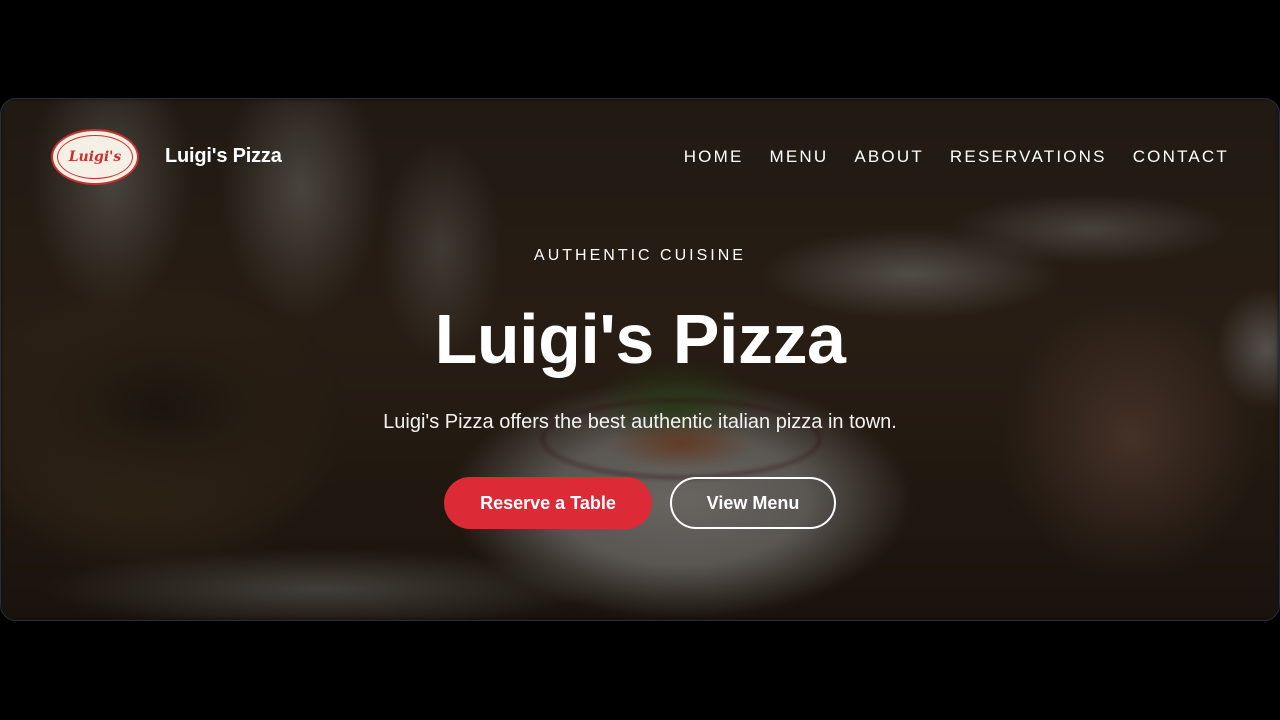  What do you see at coordinates (799, 157) in the screenshot?
I see `nav-link-menu: MENU` at bounding box center [799, 157].